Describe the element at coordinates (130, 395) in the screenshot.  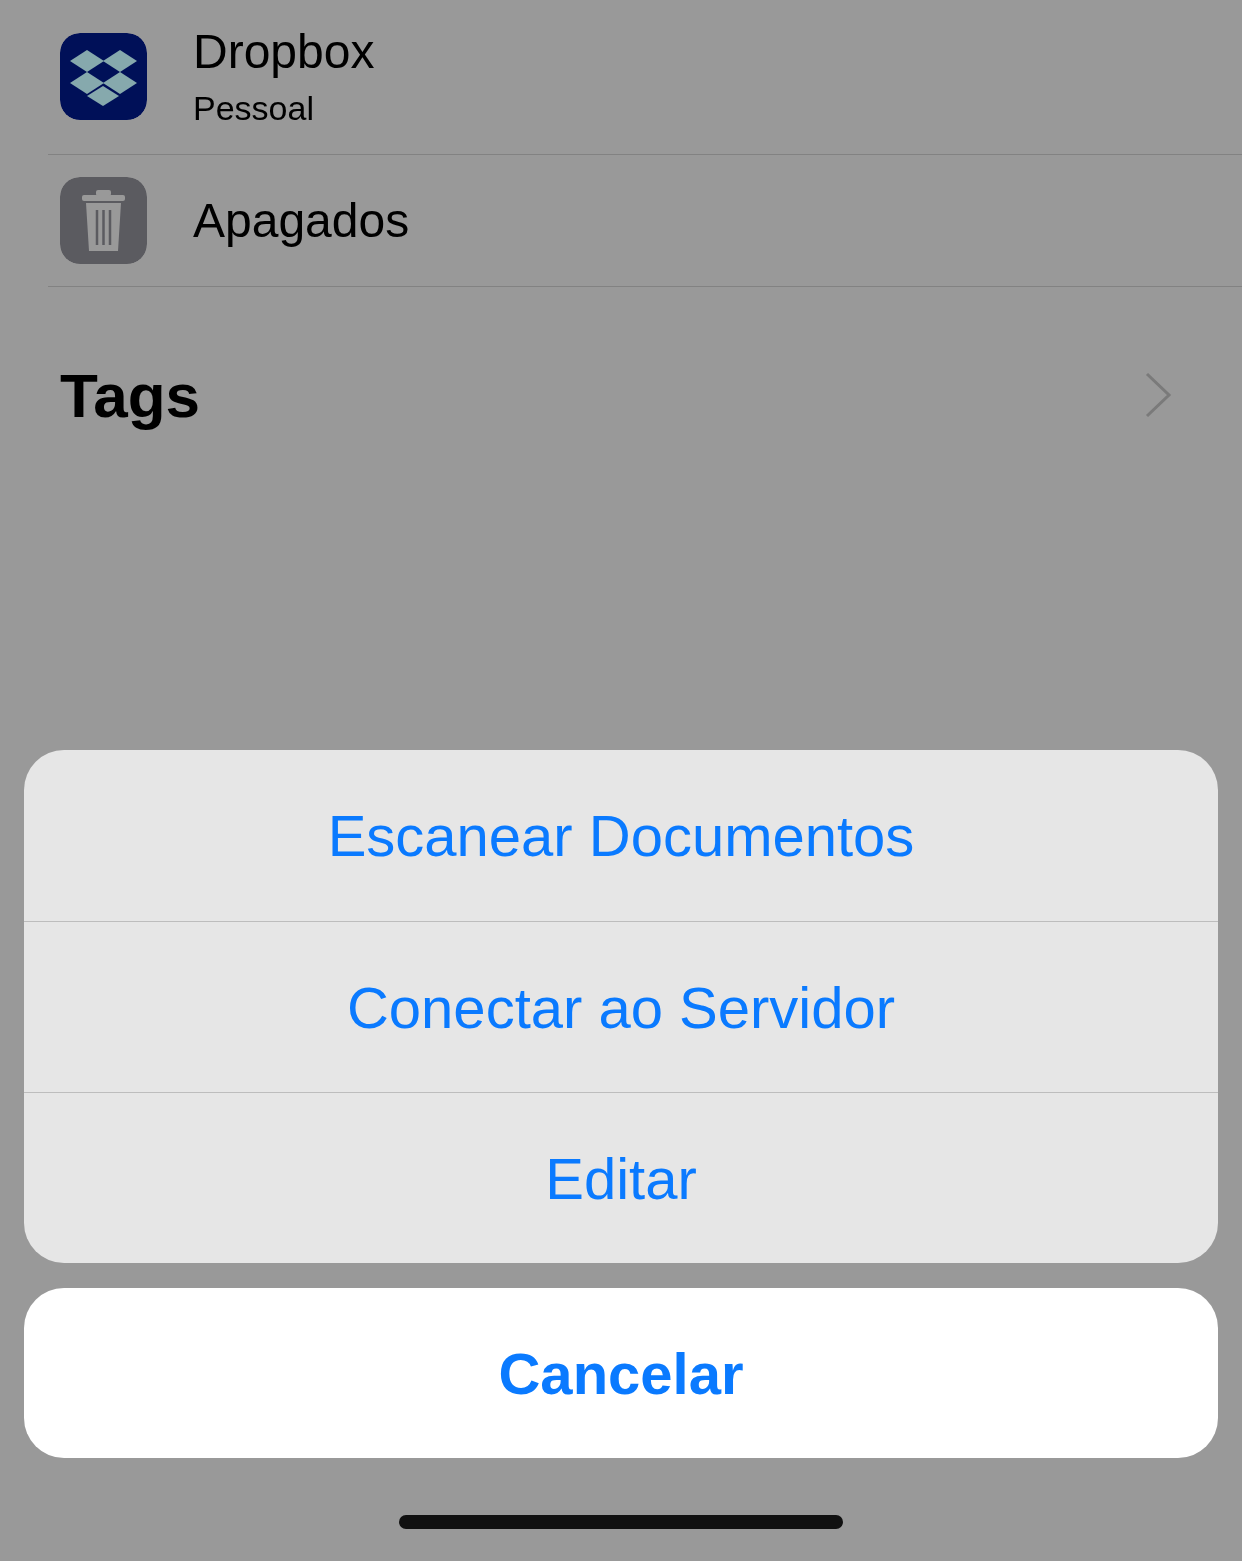
I see `section-title: Tags` at that location.